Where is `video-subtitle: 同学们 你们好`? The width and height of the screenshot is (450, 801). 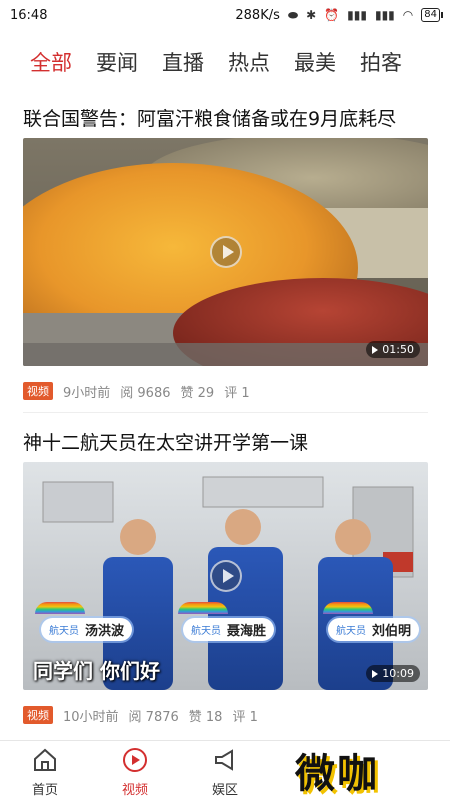 video-subtitle: 同学们 你们好 is located at coordinates (96, 671).